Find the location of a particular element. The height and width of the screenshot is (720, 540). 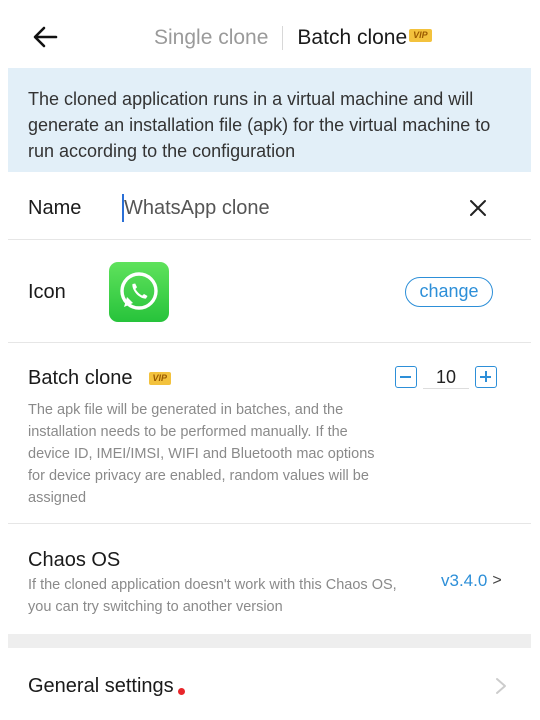

name-row: Name is located at coordinates (269, 208).